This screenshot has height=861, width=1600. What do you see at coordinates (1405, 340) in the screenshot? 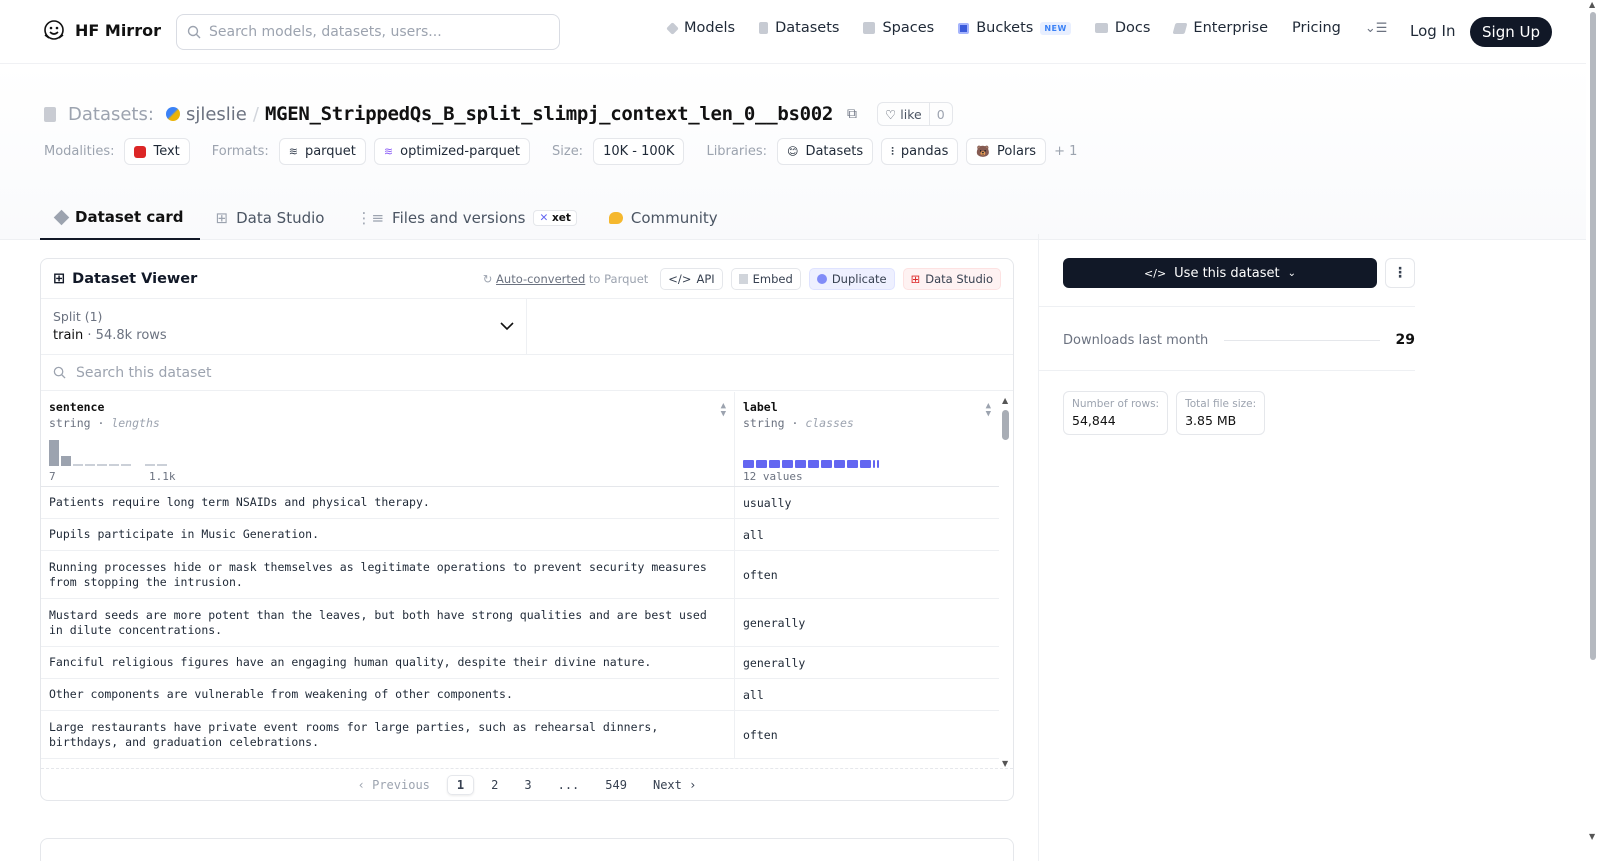
I see `downloads-count: 29` at bounding box center [1405, 340].